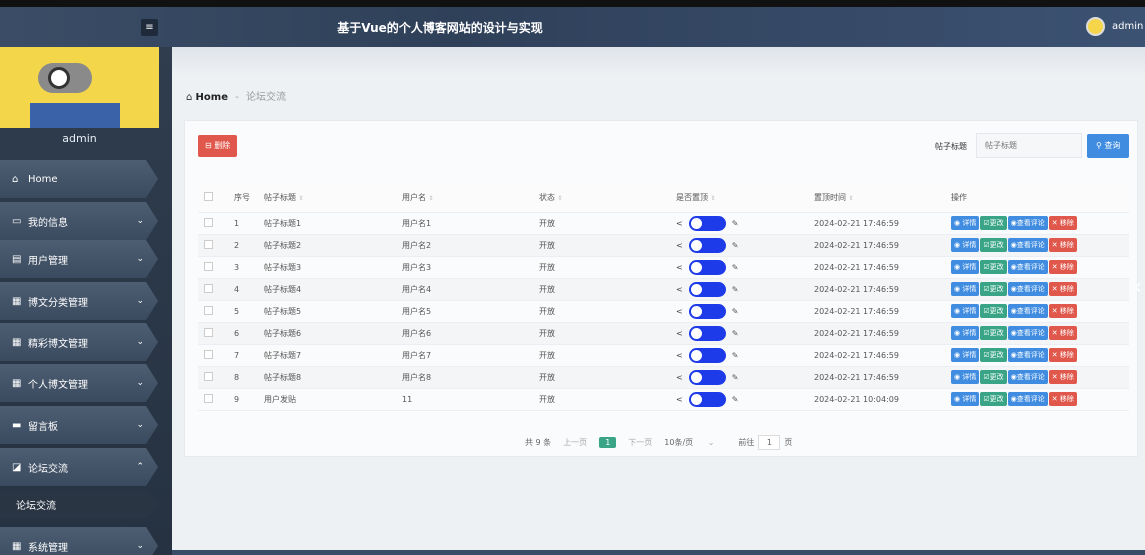 This screenshot has height=555, width=1145. I want to click on search-input, so click(1029, 145).